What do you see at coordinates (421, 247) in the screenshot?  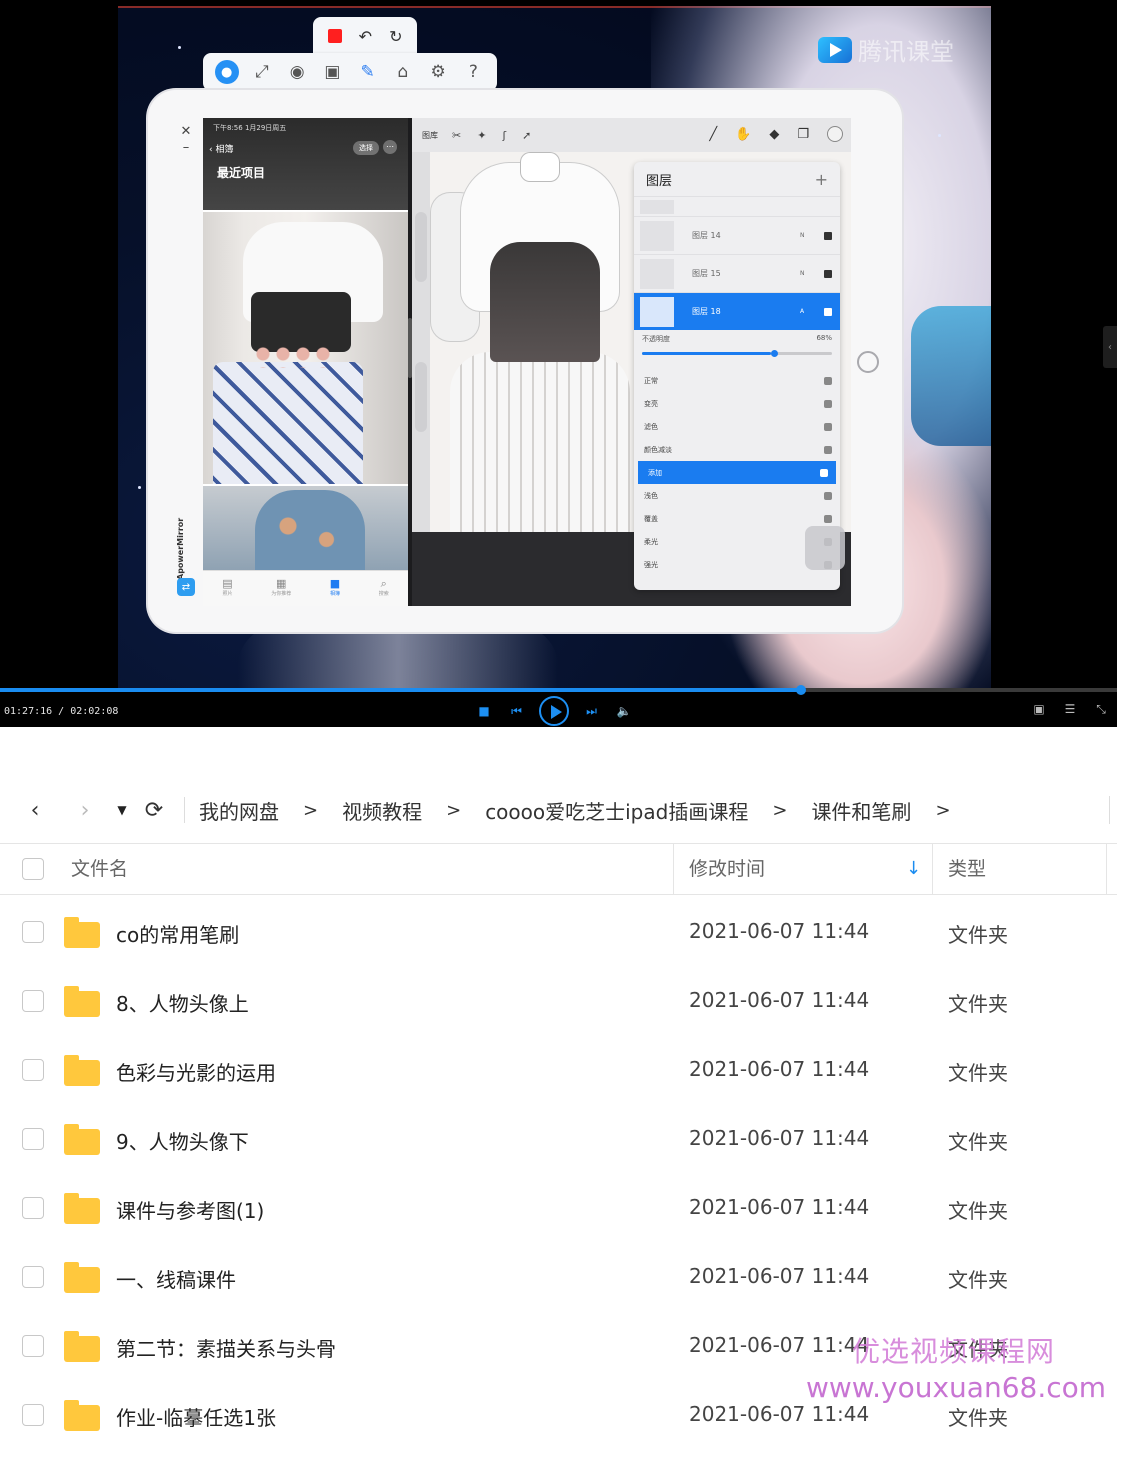 I see `brush-size-slider` at bounding box center [421, 247].